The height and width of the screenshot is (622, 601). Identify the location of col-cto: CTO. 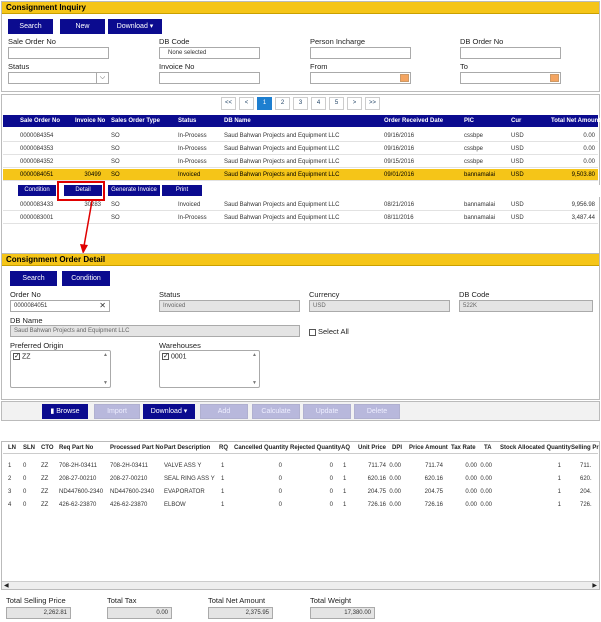
(47, 448).